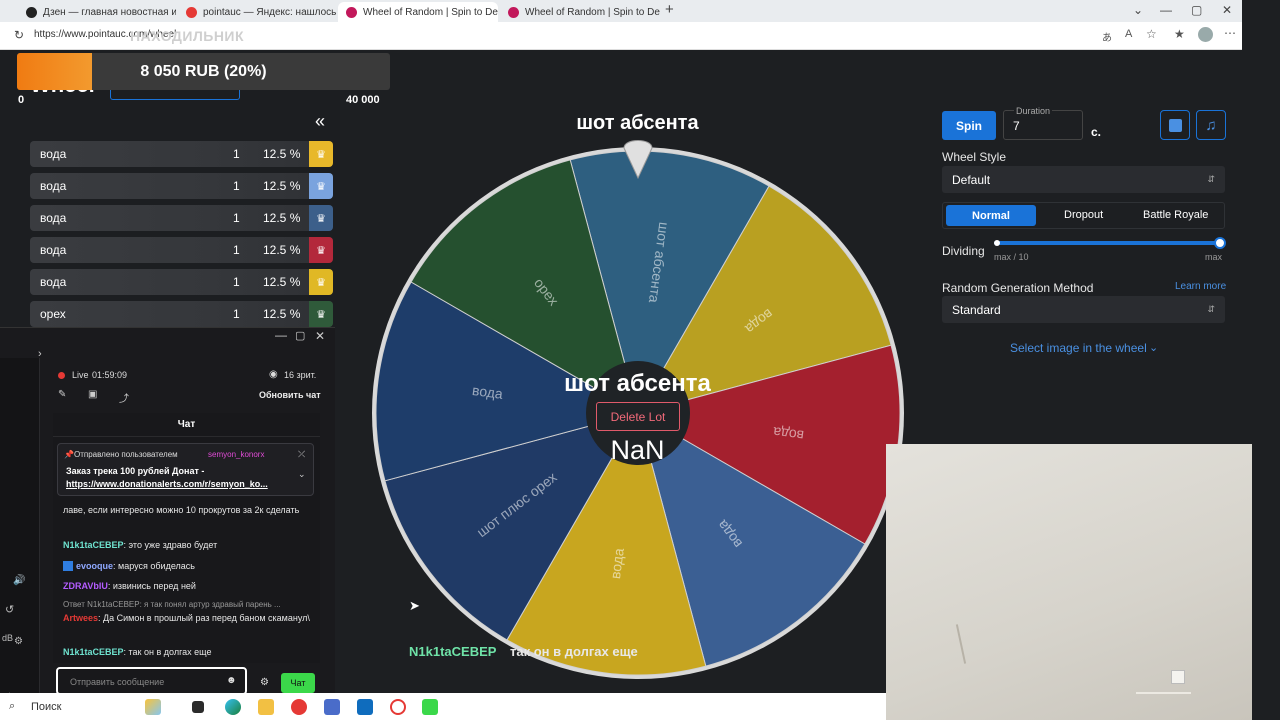  What do you see at coordinates (299, 707) in the screenshot?
I see `yandex-browser-icon` at bounding box center [299, 707].